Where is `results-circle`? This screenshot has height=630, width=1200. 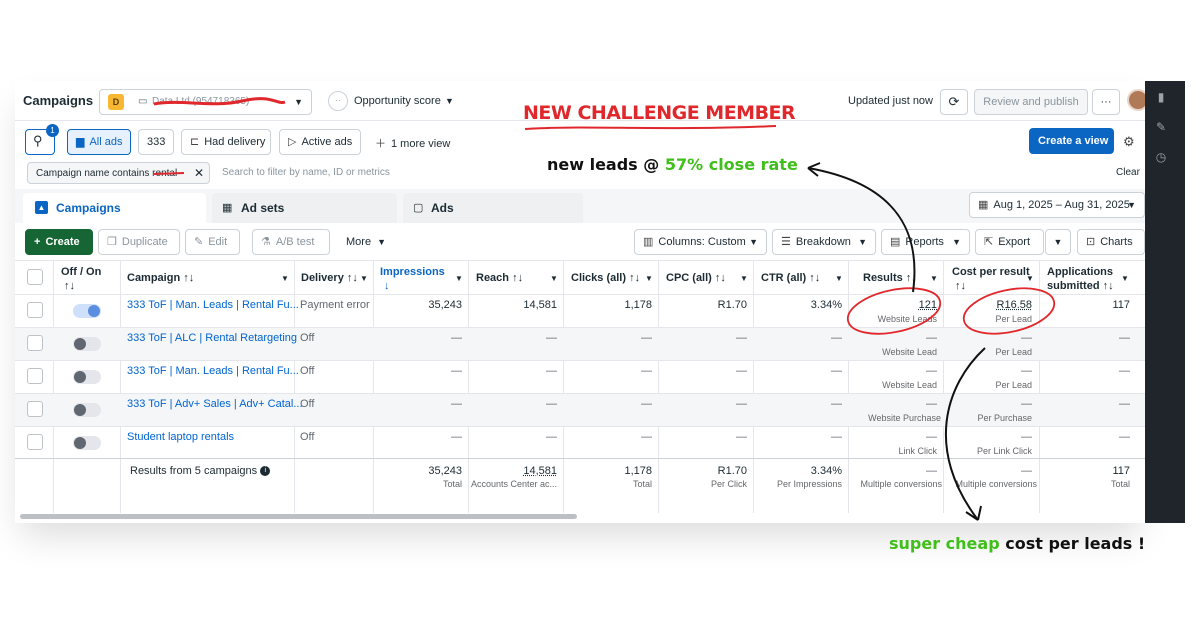 results-circle is located at coordinates (894, 311).